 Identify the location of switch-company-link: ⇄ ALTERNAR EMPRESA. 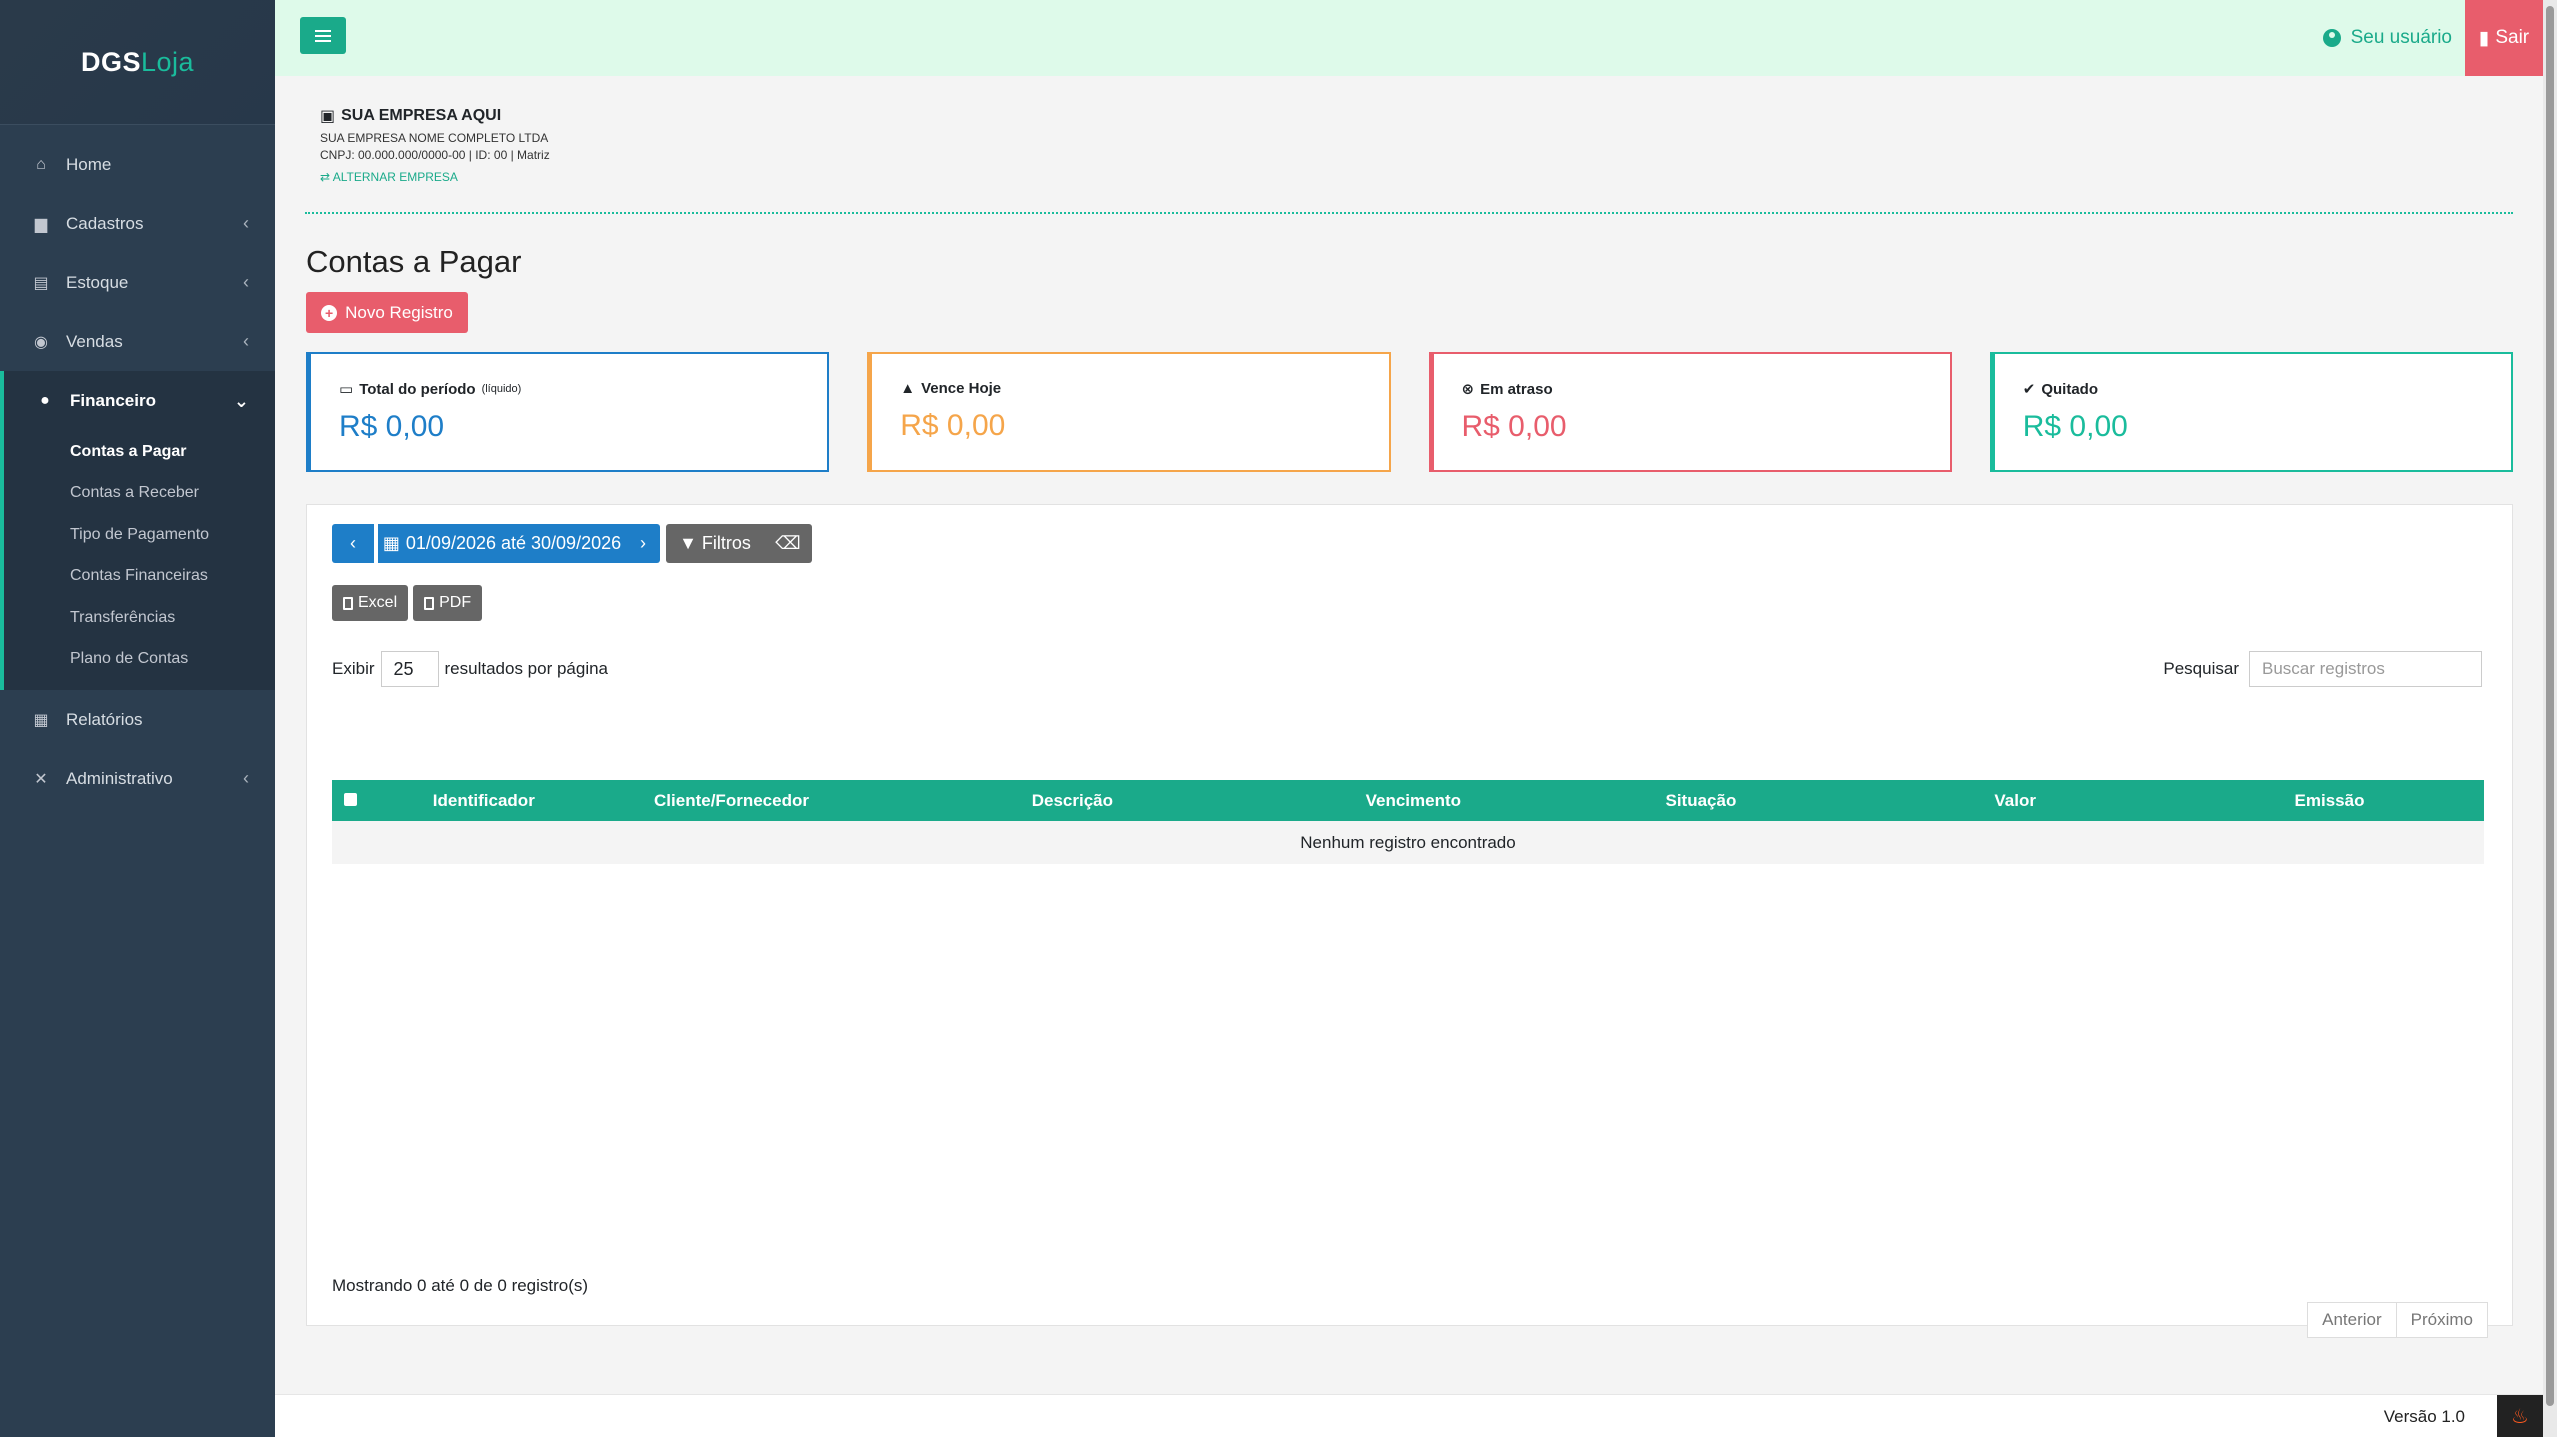
(435, 177).